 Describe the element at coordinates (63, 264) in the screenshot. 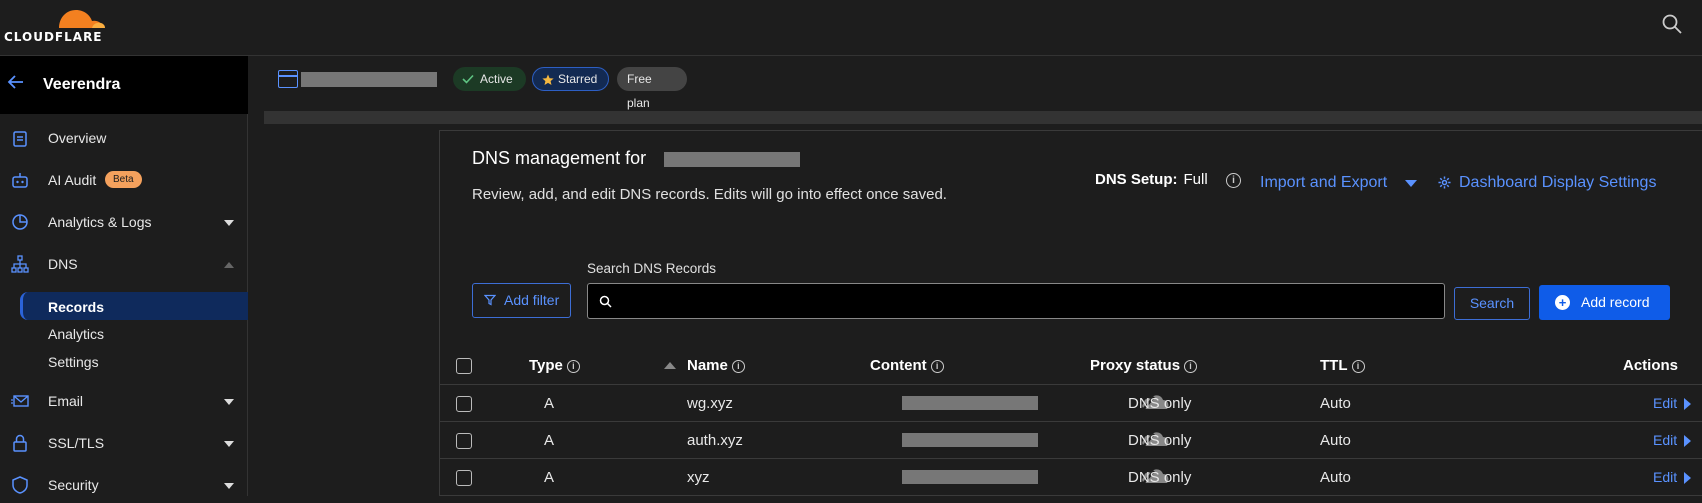

I see `sidebar-item-label: DNS` at that location.